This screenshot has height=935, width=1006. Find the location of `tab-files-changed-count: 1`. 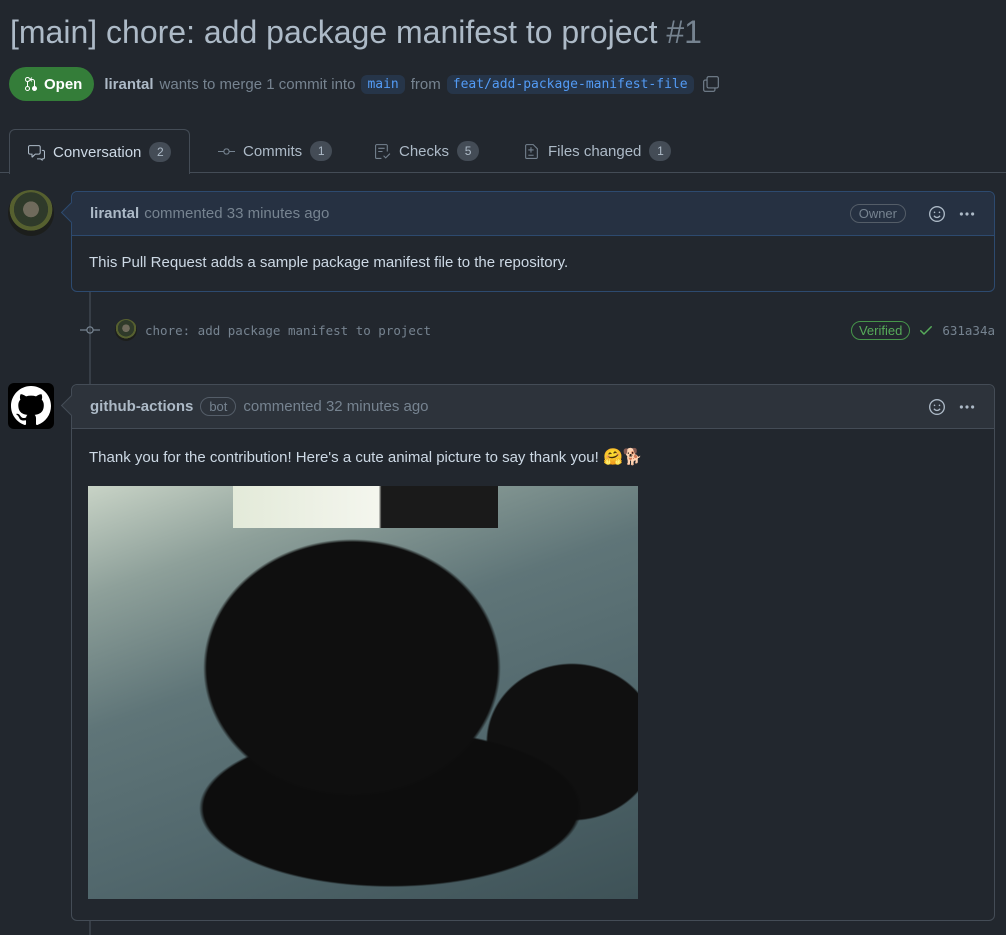

tab-files-changed-count: 1 is located at coordinates (660, 151).